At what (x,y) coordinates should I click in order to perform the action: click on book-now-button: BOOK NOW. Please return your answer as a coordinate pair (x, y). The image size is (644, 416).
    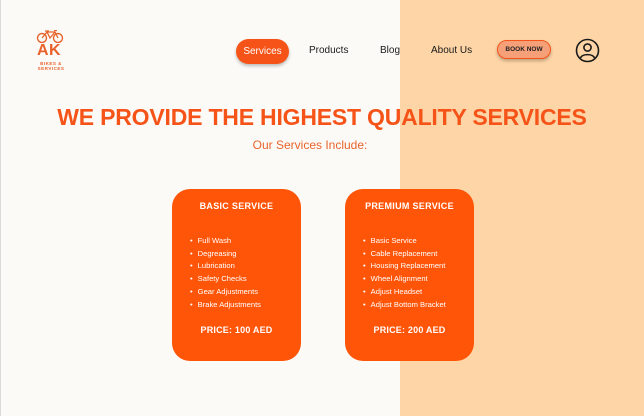
    Looking at the image, I should click on (524, 49).